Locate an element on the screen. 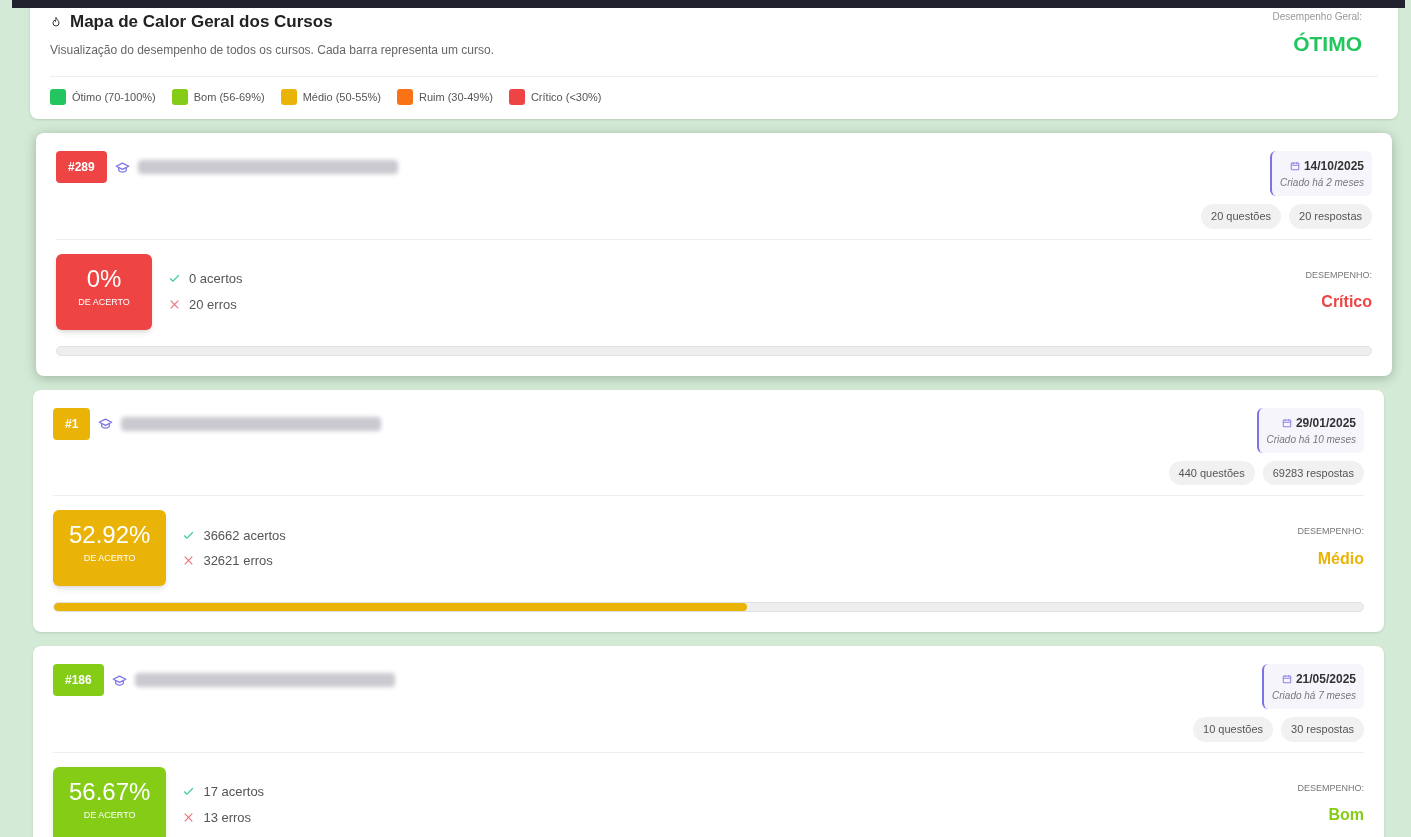  legend-label: Médio (50-55%) is located at coordinates (341, 97).